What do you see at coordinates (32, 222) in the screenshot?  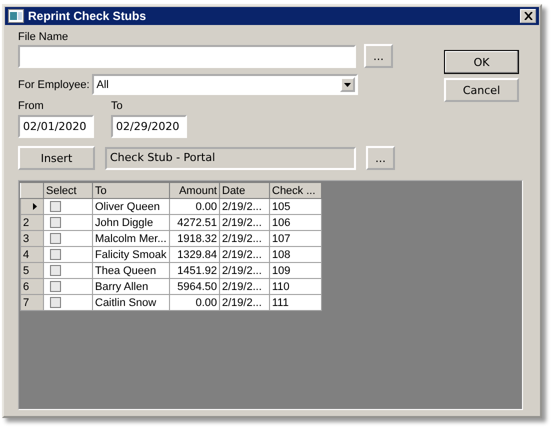 I see `row-header: 2` at bounding box center [32, 222].